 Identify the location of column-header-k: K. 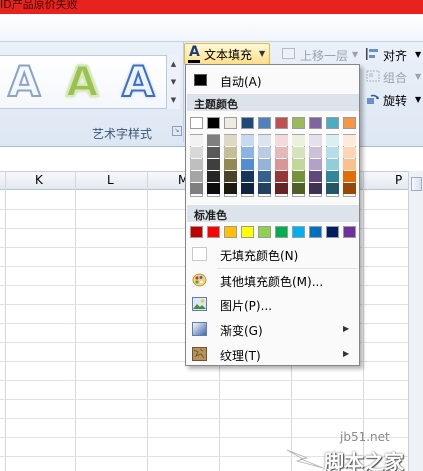
(39, 180).